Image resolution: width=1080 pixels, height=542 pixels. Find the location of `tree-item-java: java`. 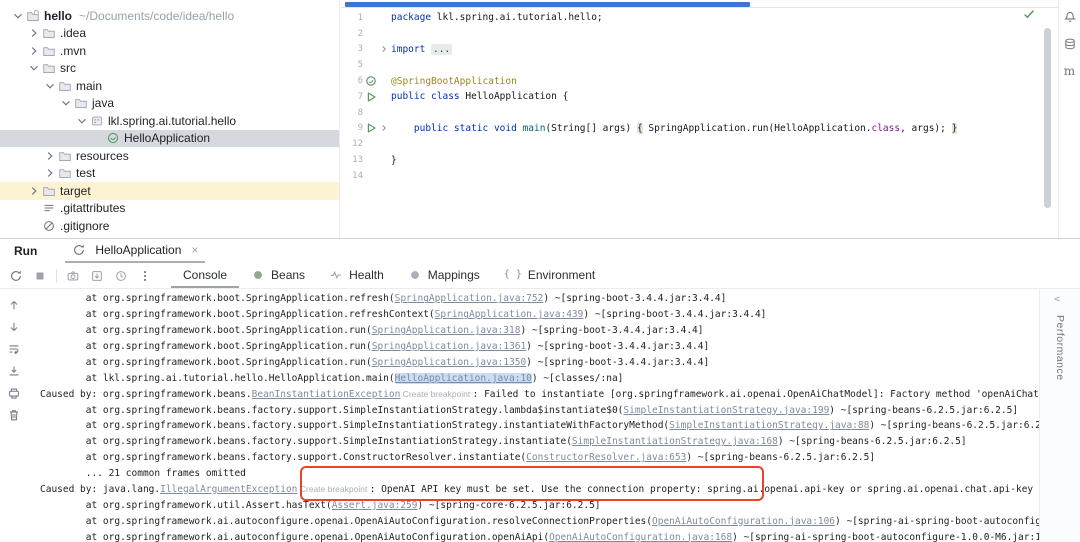

tree-item-java: java is located at coordinates (169, 104).